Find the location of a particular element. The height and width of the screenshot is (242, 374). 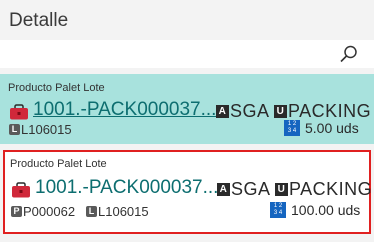

quantity-value: 100.00 uds is located at coordinates (326, 210).